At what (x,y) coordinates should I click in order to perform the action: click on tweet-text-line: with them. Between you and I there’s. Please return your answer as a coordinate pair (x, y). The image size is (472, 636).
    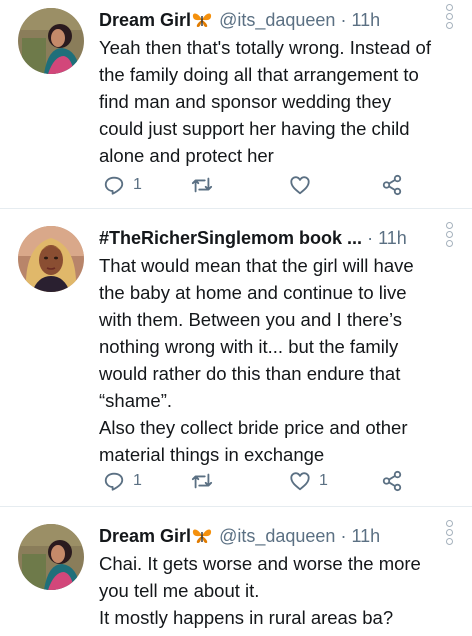
    Looking at the image, I should click on (251, 319).